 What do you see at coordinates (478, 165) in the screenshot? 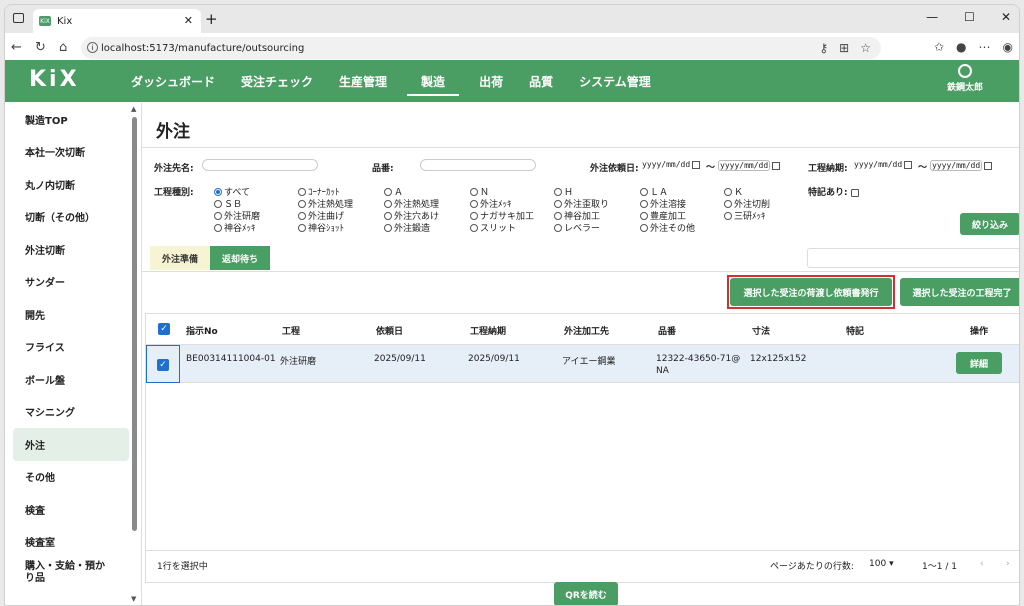
I see `part-input` at bounding box center [478, 165].